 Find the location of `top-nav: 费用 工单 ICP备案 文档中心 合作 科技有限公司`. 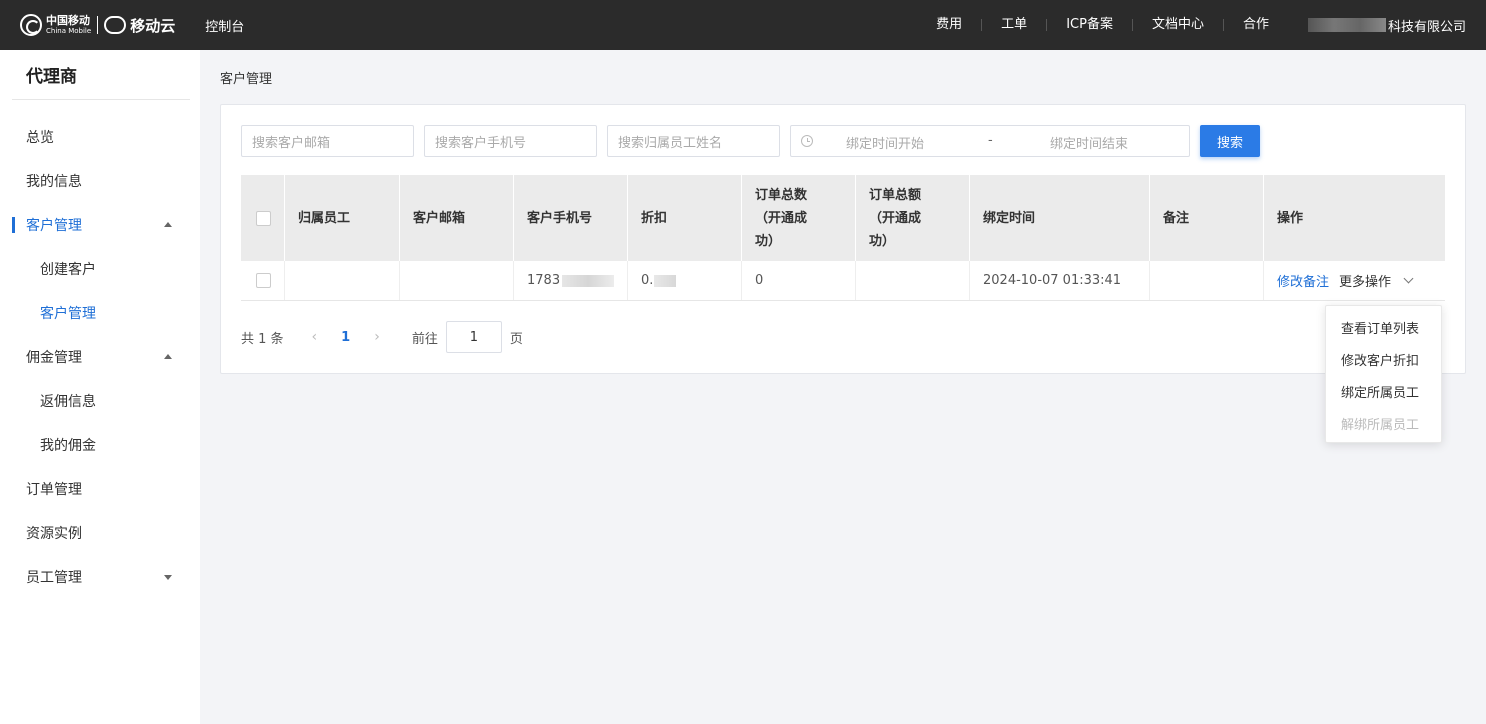

top-nav: 费用 工单 ICP备案 文档中心 合作 科技有限公司 is located at coordinates (1191, 25).